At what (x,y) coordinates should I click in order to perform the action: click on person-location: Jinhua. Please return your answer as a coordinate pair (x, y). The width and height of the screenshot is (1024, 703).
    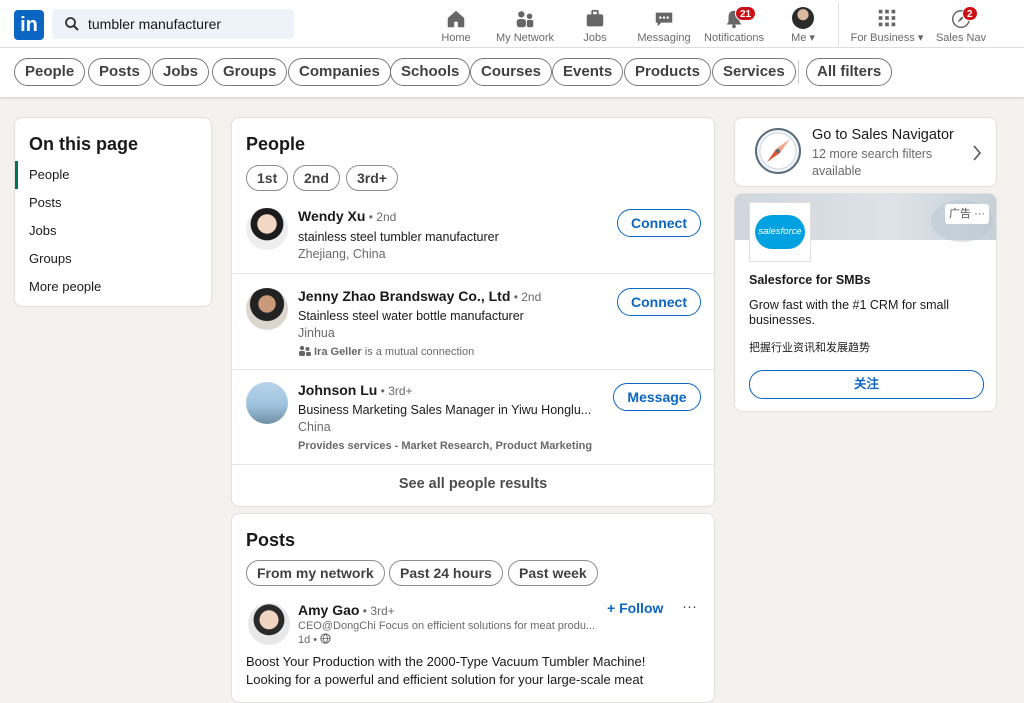
    Looking at the image, I should click on (316, 333).